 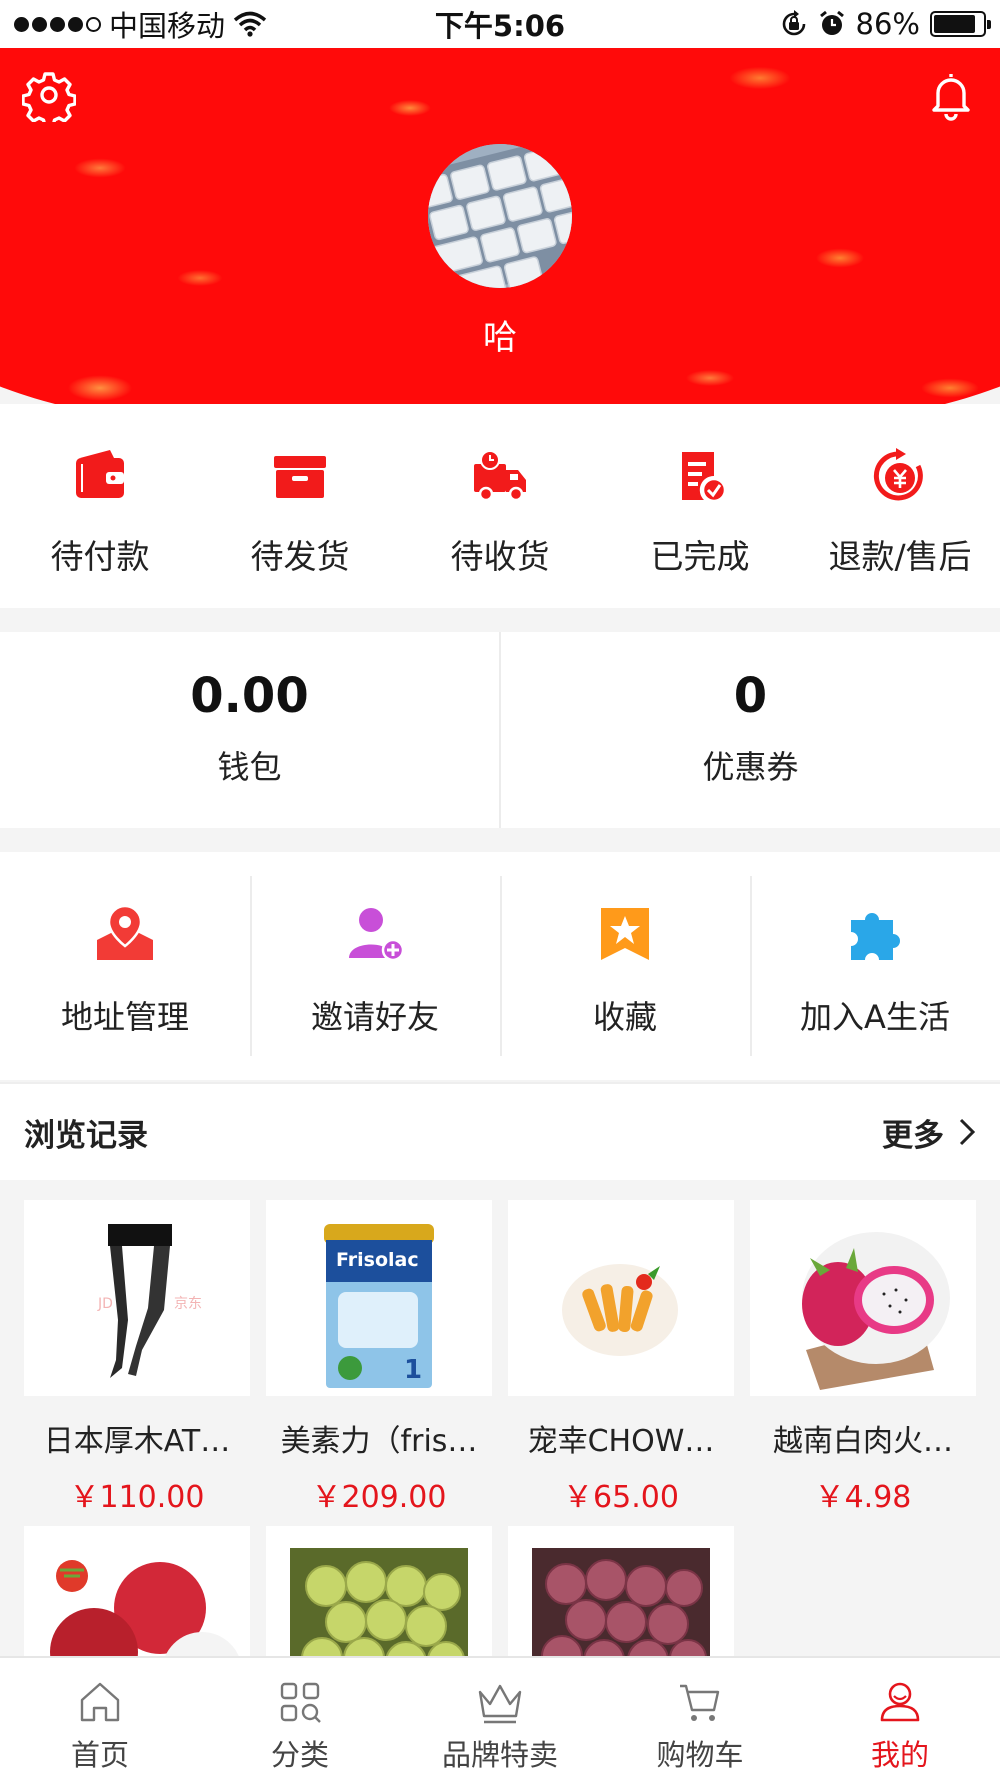 I want to click on address-management-button: 地址管理, so click(x=125, y=966).